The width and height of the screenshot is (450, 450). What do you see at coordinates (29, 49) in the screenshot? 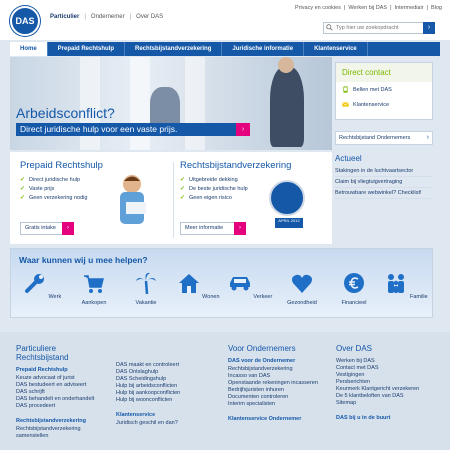
I see `tab-home: Home` at bounding box center [29, 49].